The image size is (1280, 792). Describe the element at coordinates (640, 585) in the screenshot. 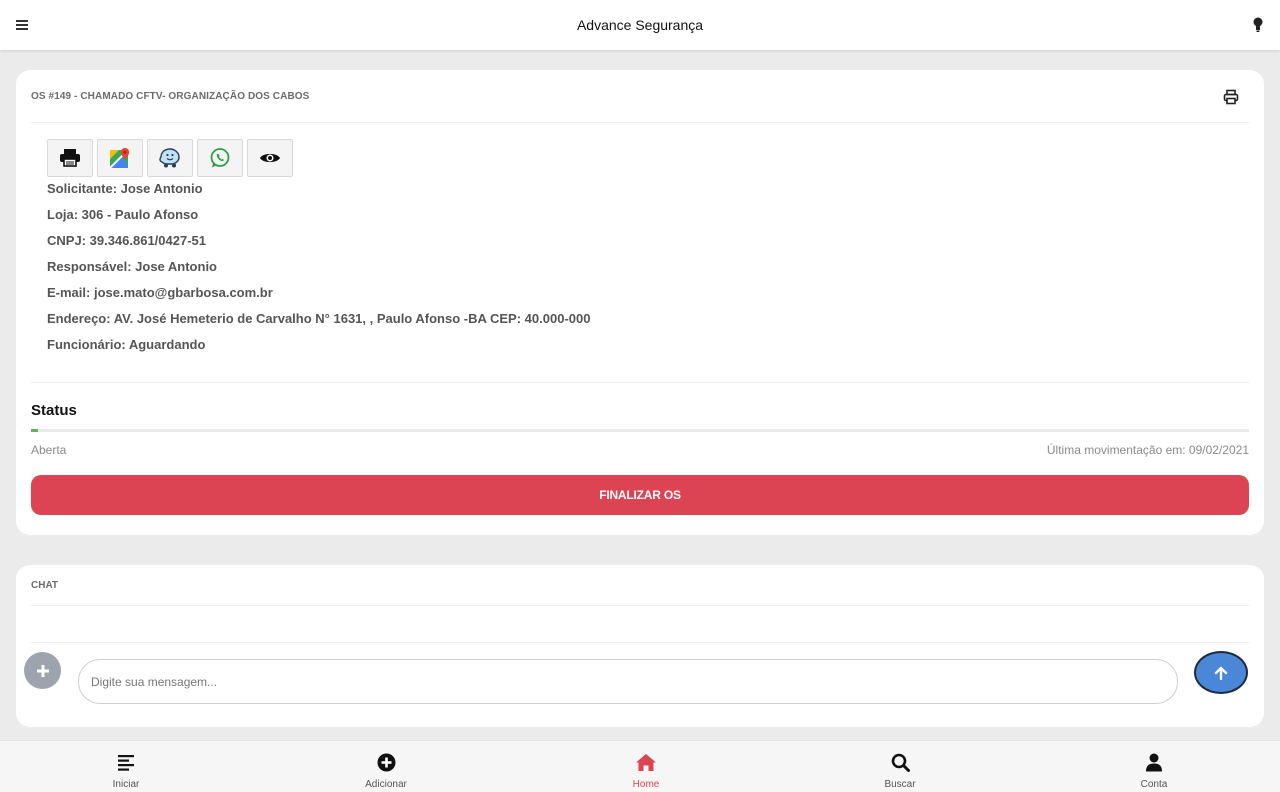

I see `chat-header: CHAT` at that location.